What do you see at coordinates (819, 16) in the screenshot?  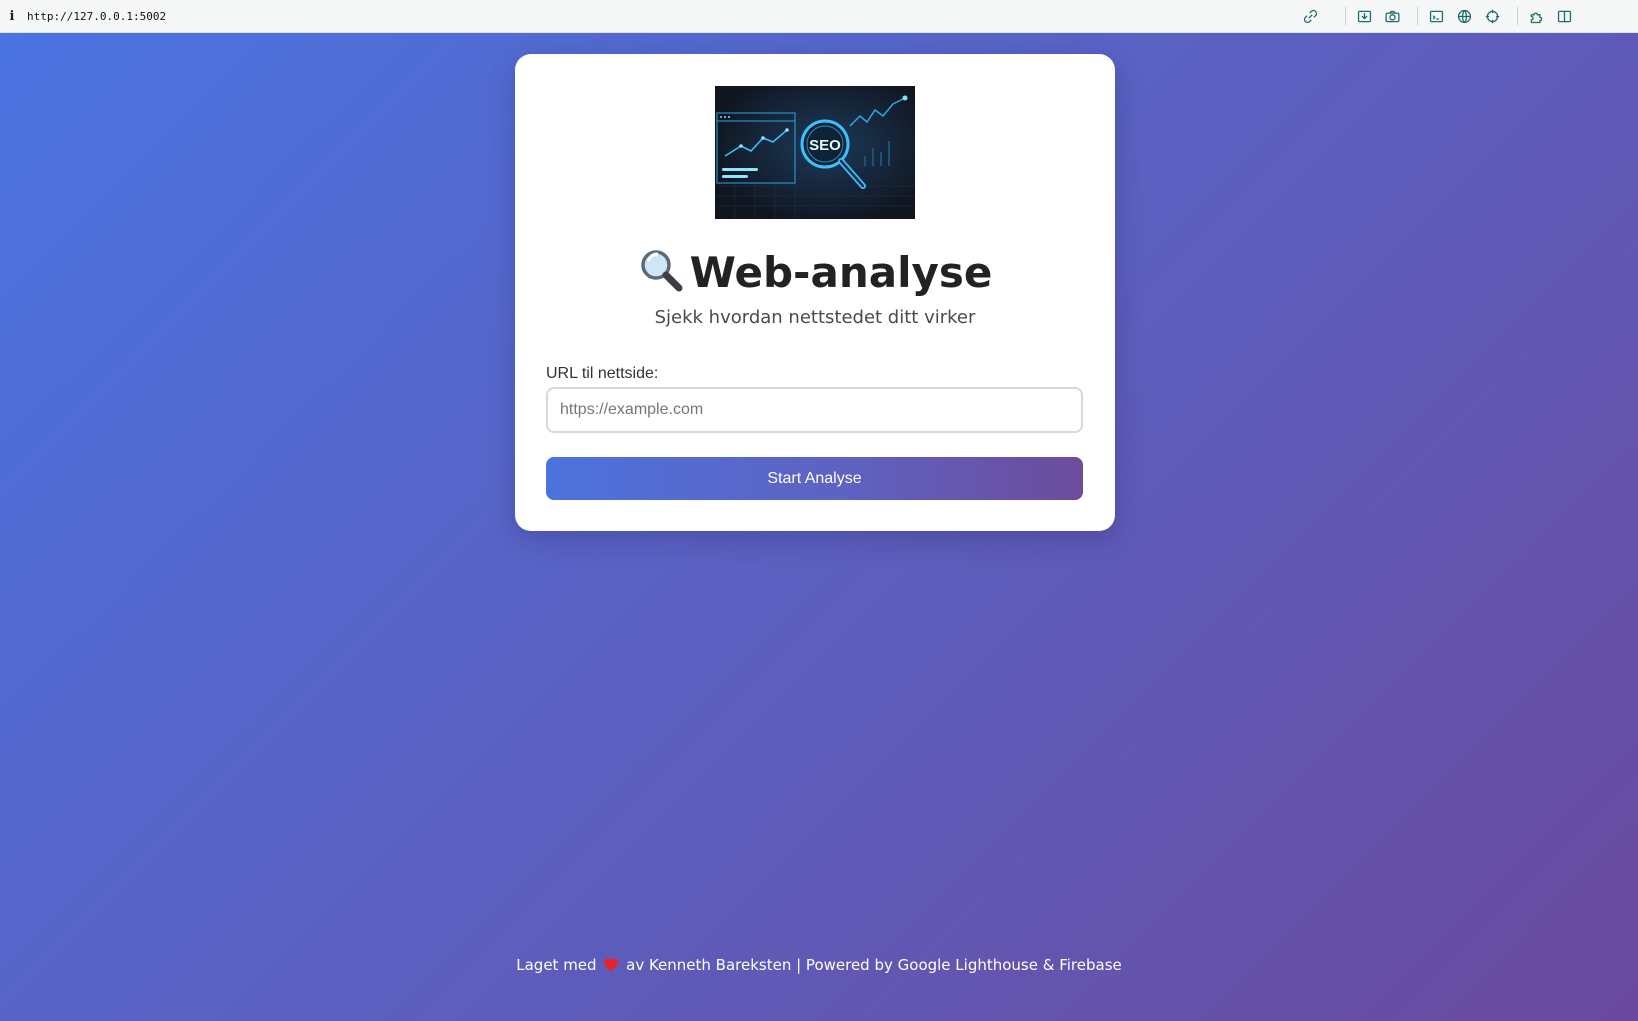 I see `browser-toolbar: i http://127.0.0.1:5002` at bounding box center [819, 16].